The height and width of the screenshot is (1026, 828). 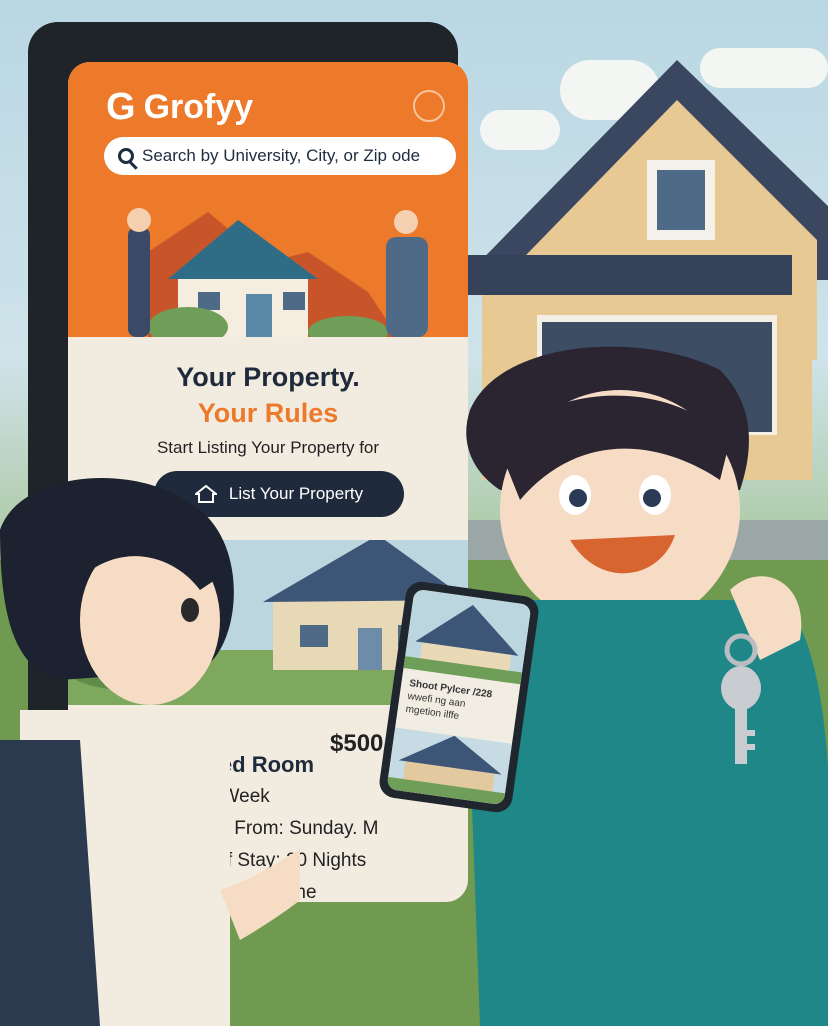 What do you see at coordinates (360, 743) in the screenshot?
I see `listing-price: $500/` at bounding box center [360, 743].